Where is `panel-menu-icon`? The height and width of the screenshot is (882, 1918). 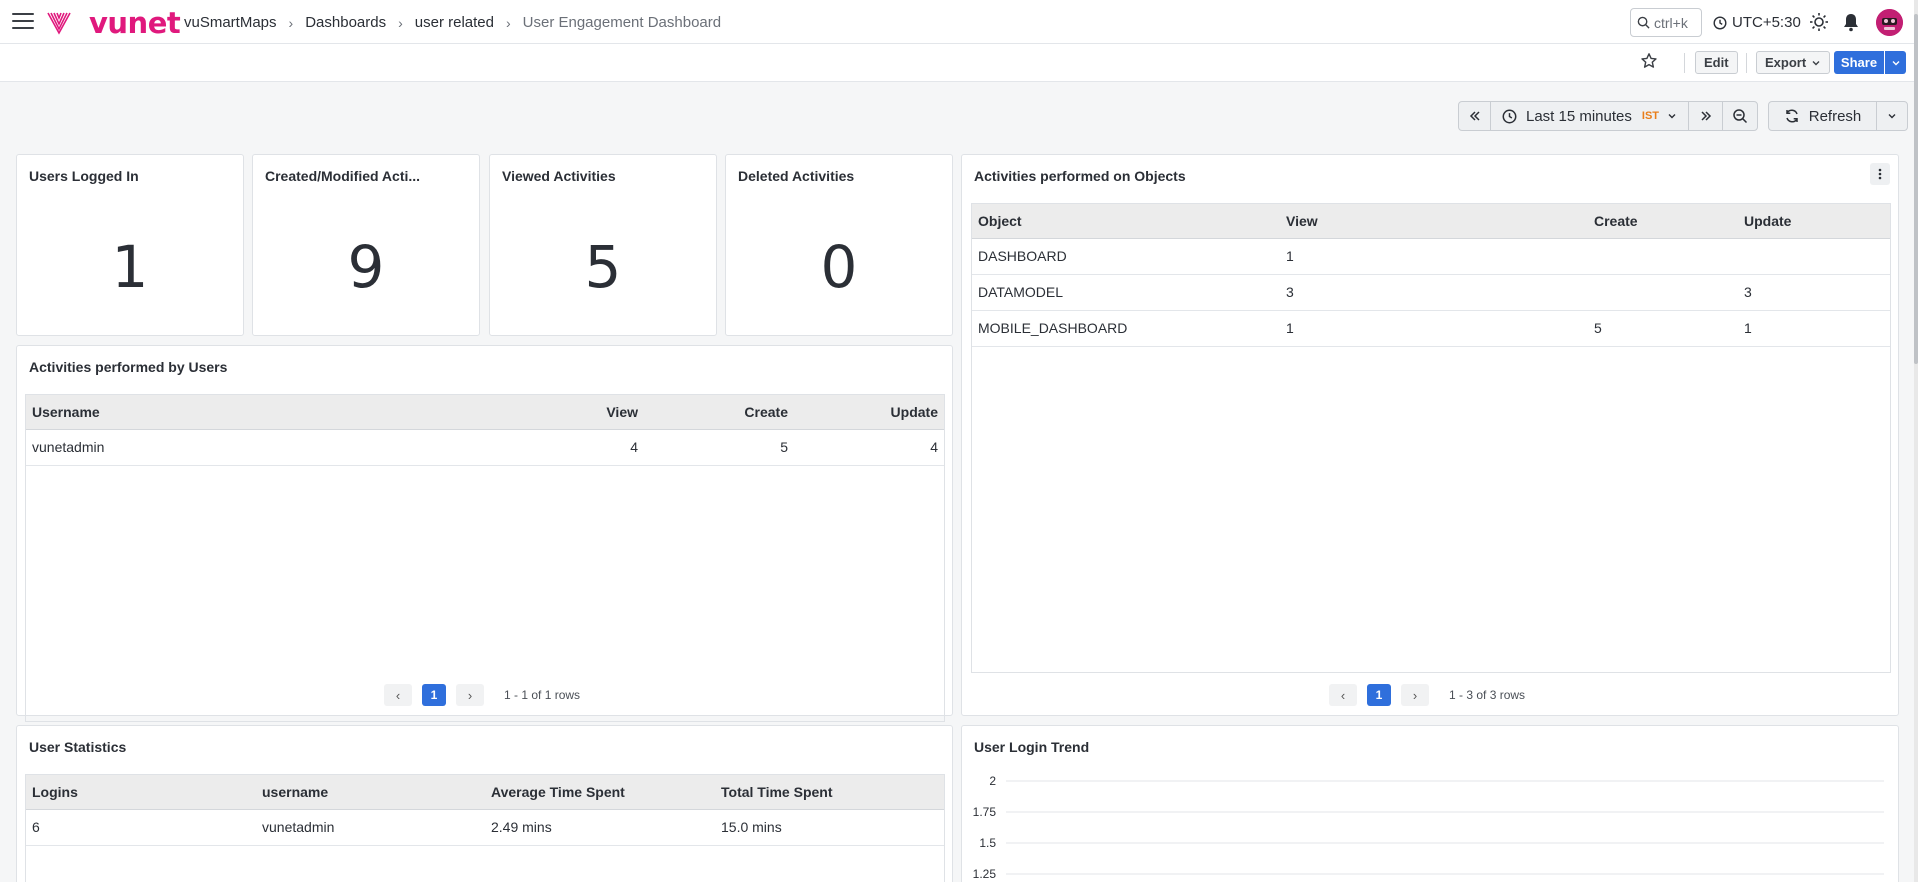
panel-menu-icon is located at coordinates (1880, 174).